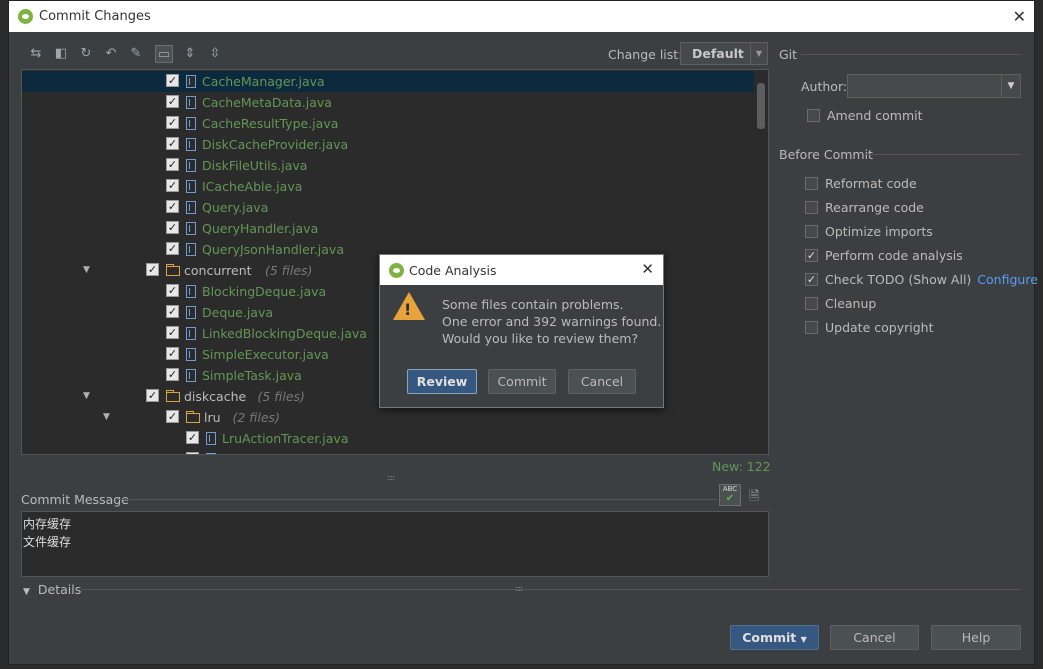 Image resolution: width=1043 pixels, height=669 pixels. I want to click on jump-to-source-icon: ◧, so click(61, 54).